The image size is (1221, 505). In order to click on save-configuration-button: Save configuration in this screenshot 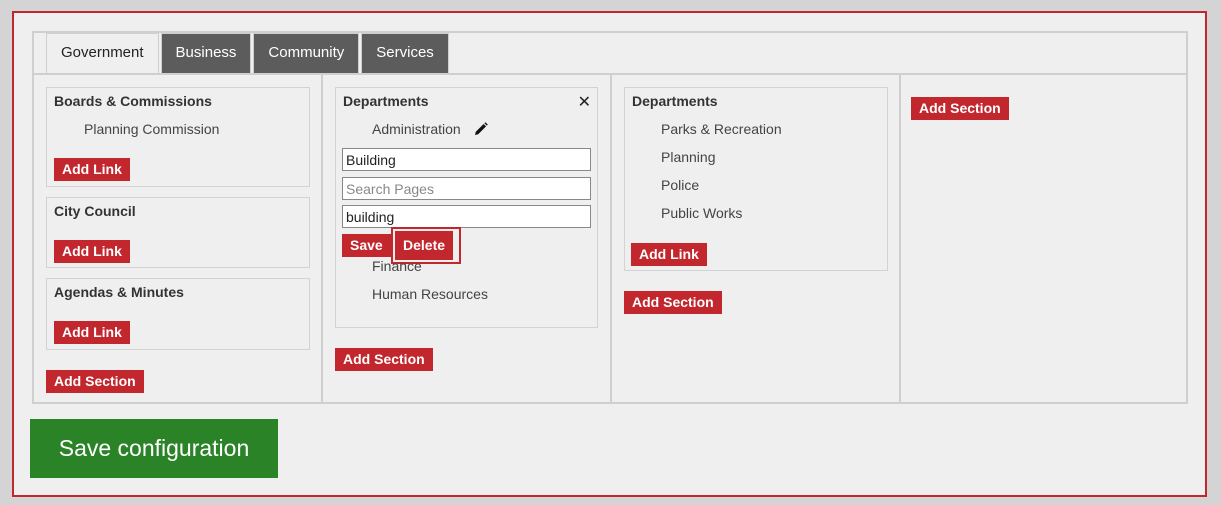, I will do `click(154, 448)`.